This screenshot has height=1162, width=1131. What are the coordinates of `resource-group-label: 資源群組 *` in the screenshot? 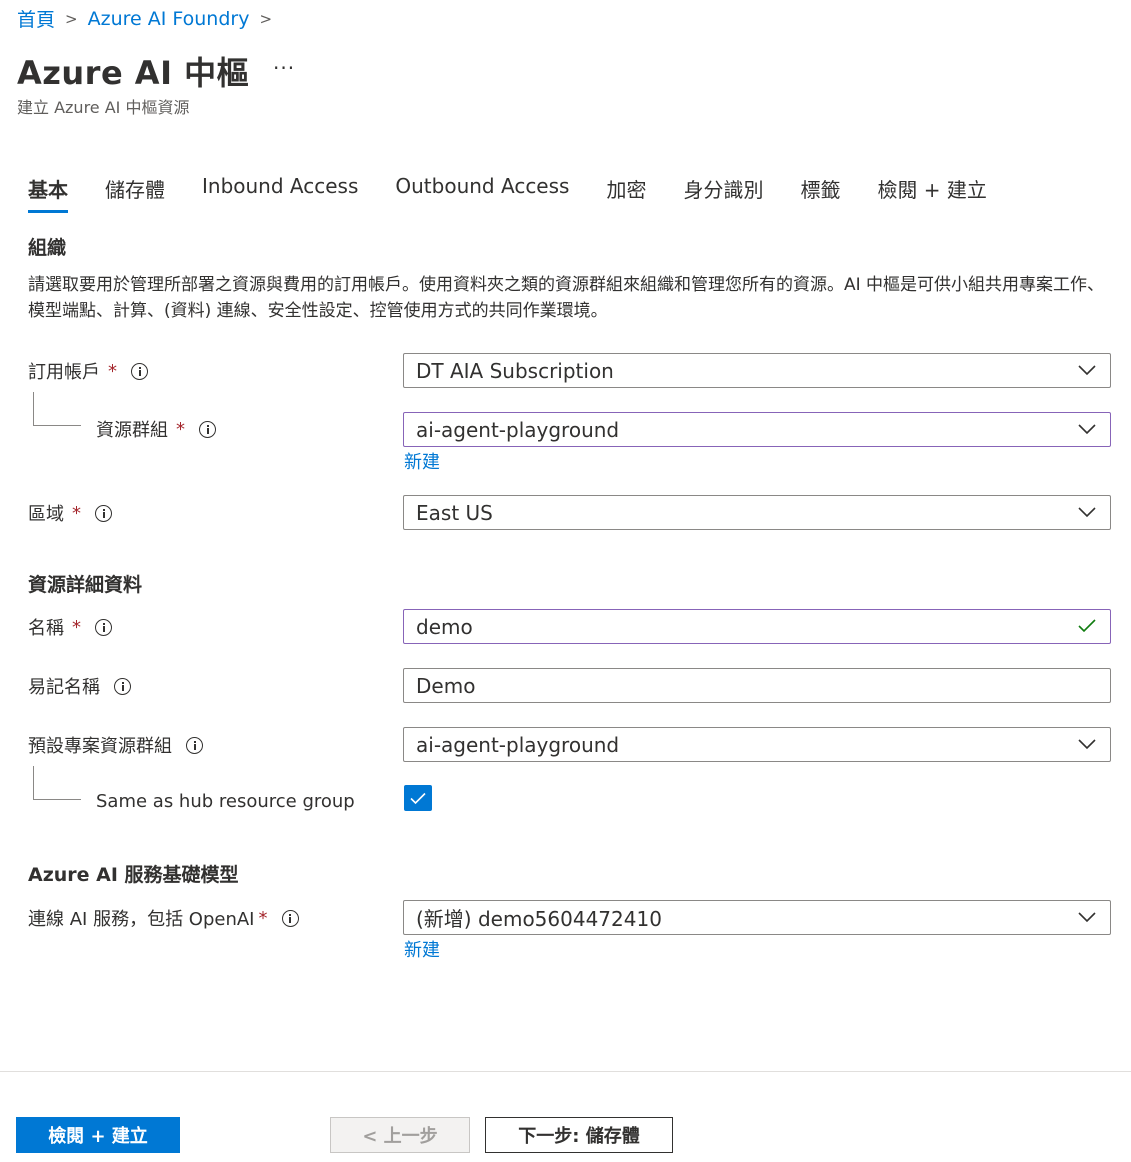 It's located at (156, 429).